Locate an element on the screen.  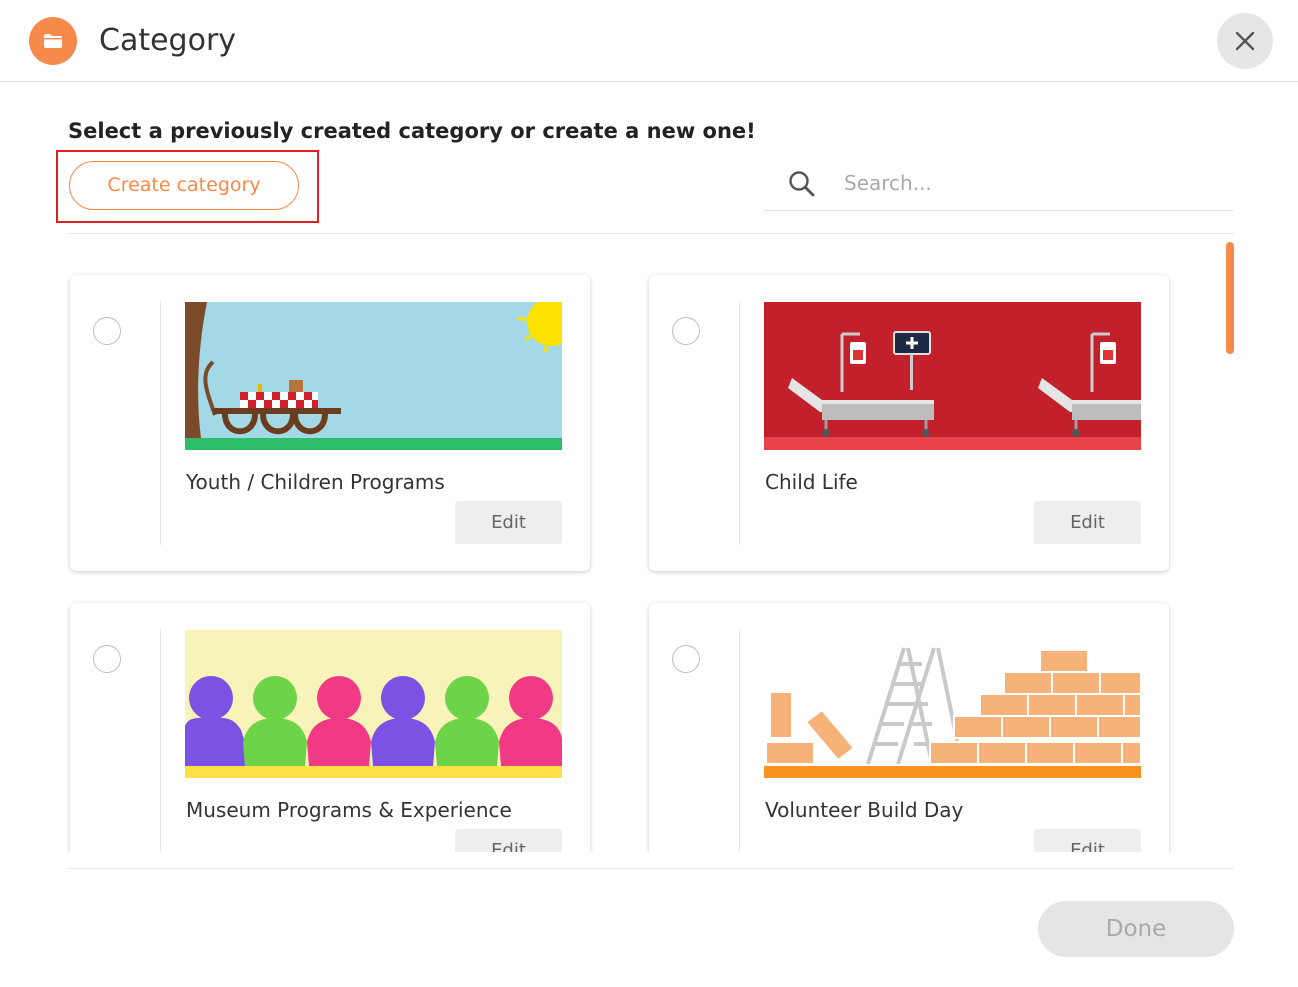
close-button is located at coordinates (1245, 41).